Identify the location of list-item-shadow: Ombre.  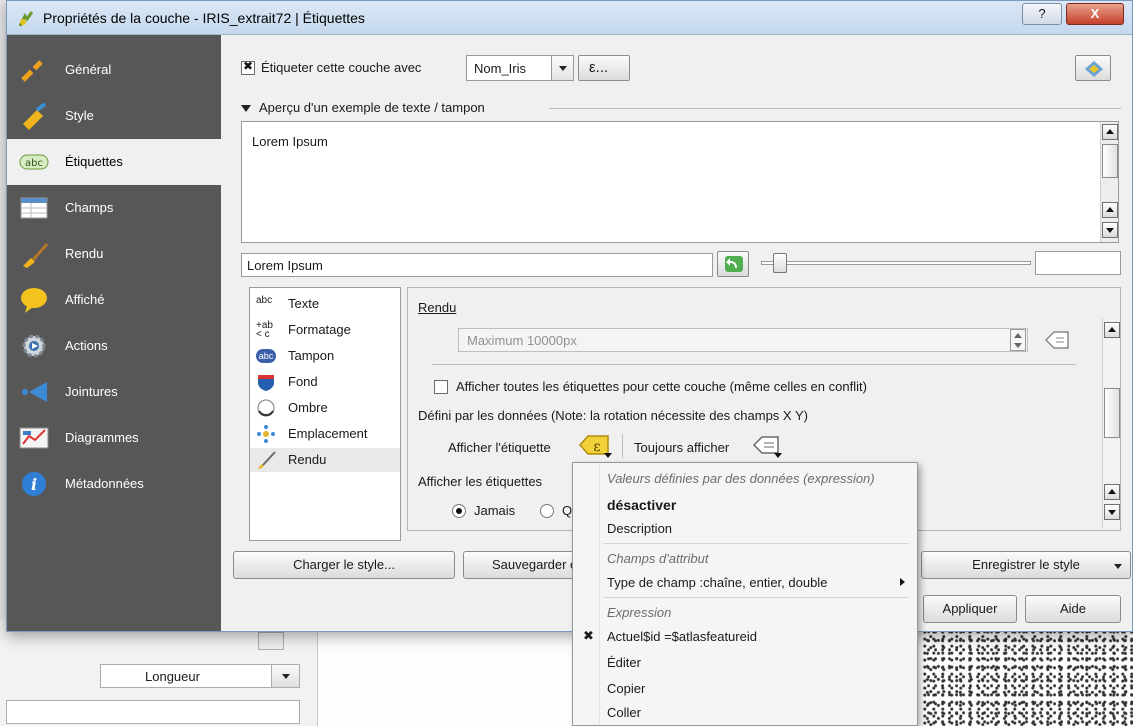
(325, 408).